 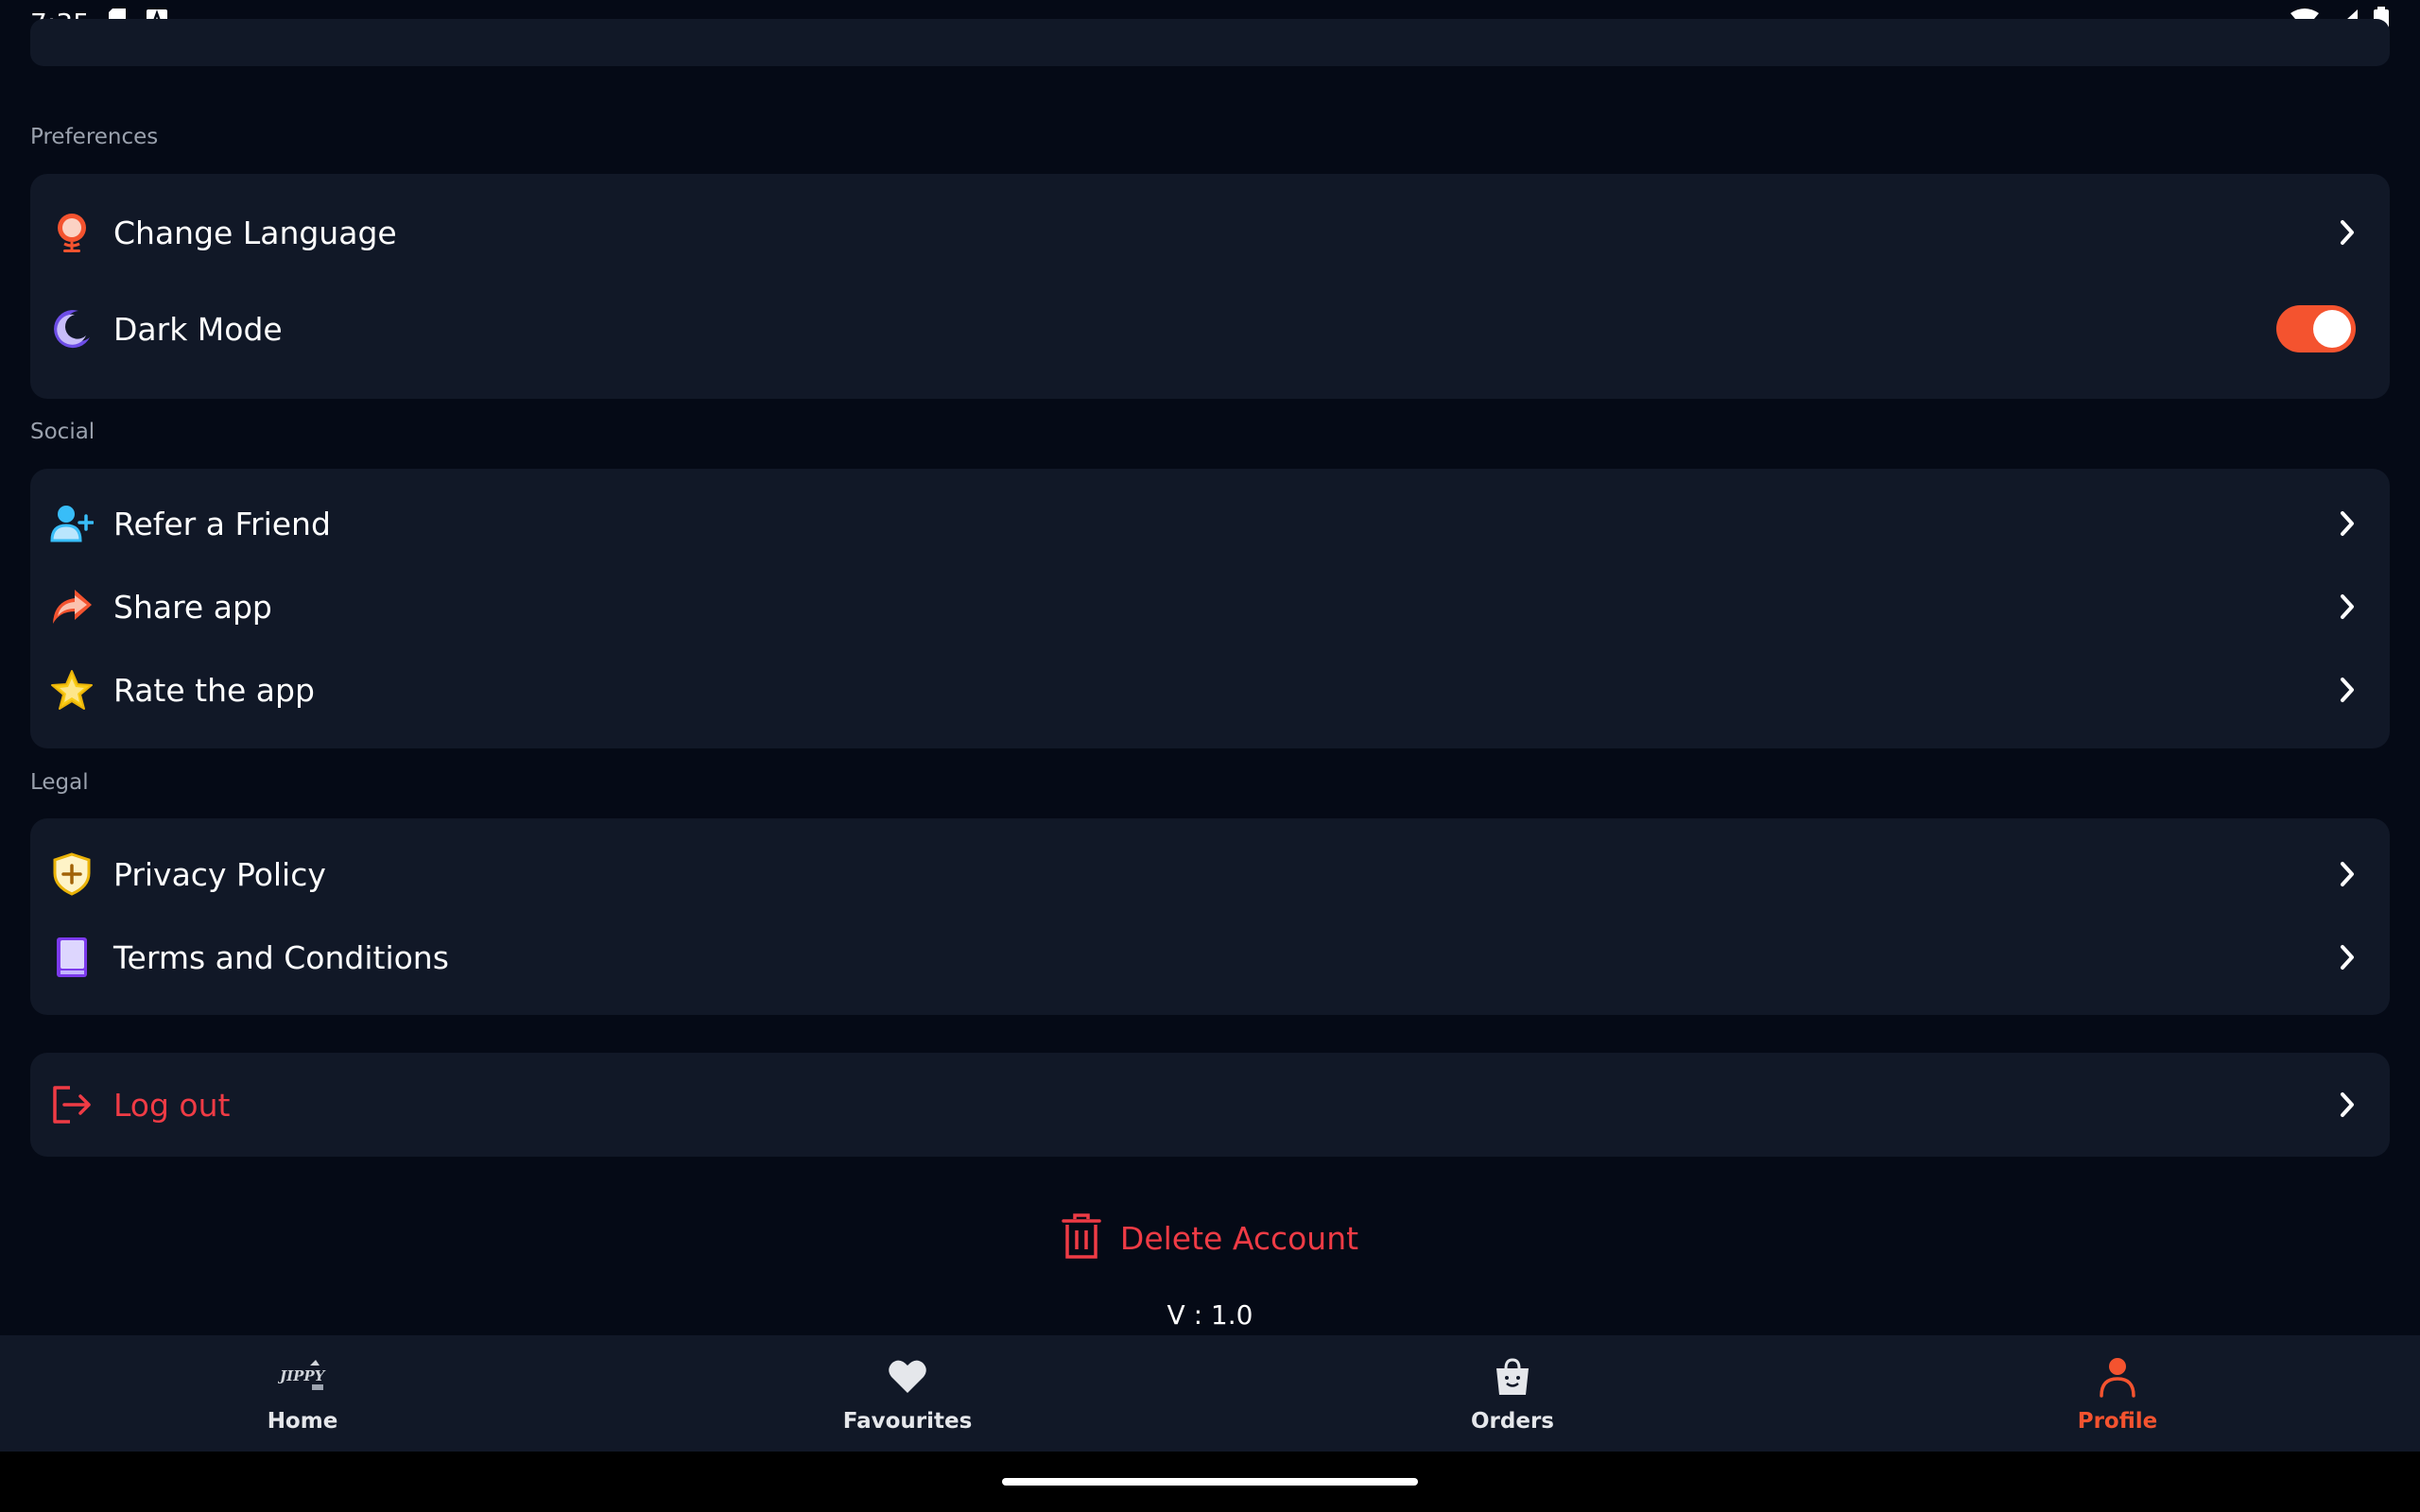 What do you see at coordinates (2117, 1377) in the screenshot?
I see `person-icon` at bounding box center [2117, 1377].